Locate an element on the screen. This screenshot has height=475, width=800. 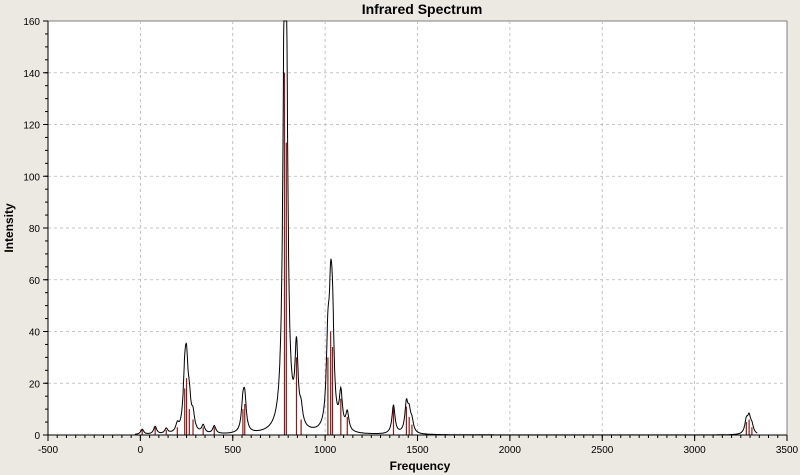
y-tick-label: 140 is located at coordinates (31, 74).